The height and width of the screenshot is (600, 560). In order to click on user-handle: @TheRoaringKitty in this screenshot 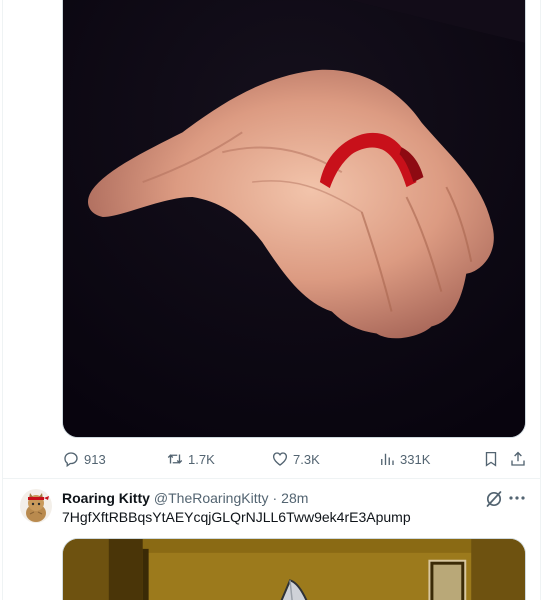, I will do `click(211, 498)`.